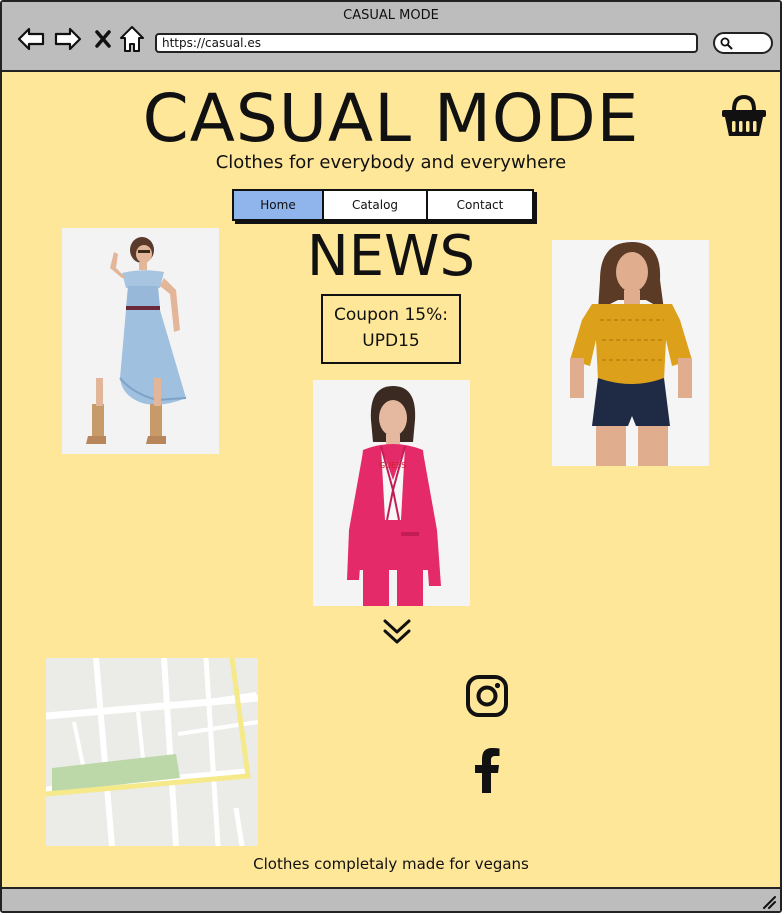 This screenshot has height=915, width=784. I want to click on search-field, so click(743, 43).